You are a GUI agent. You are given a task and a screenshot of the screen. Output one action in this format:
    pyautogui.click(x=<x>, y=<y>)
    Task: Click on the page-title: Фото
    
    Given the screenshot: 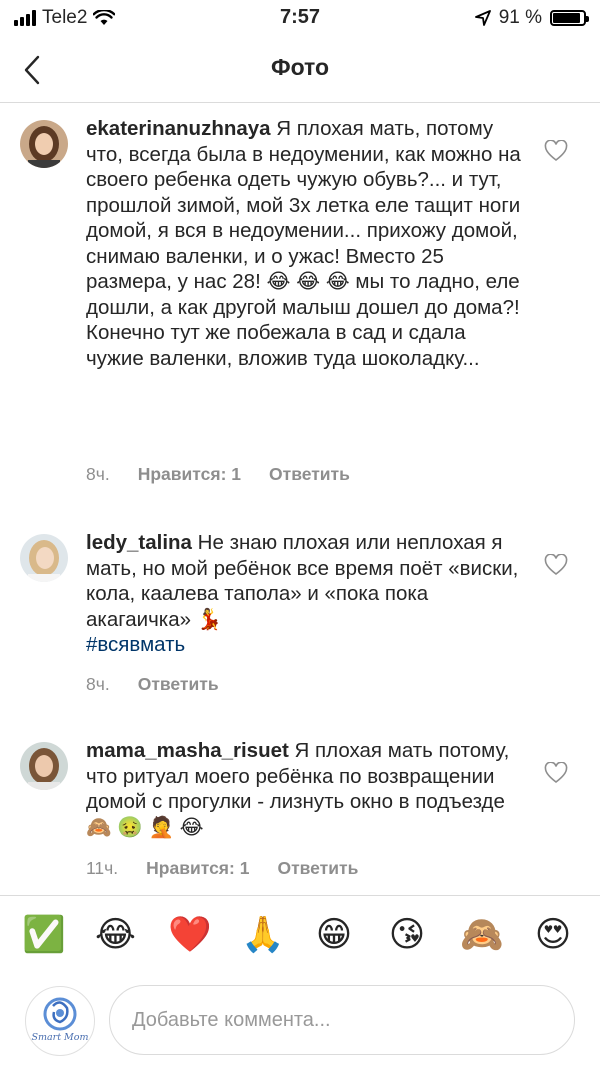 What is the action you would take?
    pyautogui.click(x=300, y=67)
    